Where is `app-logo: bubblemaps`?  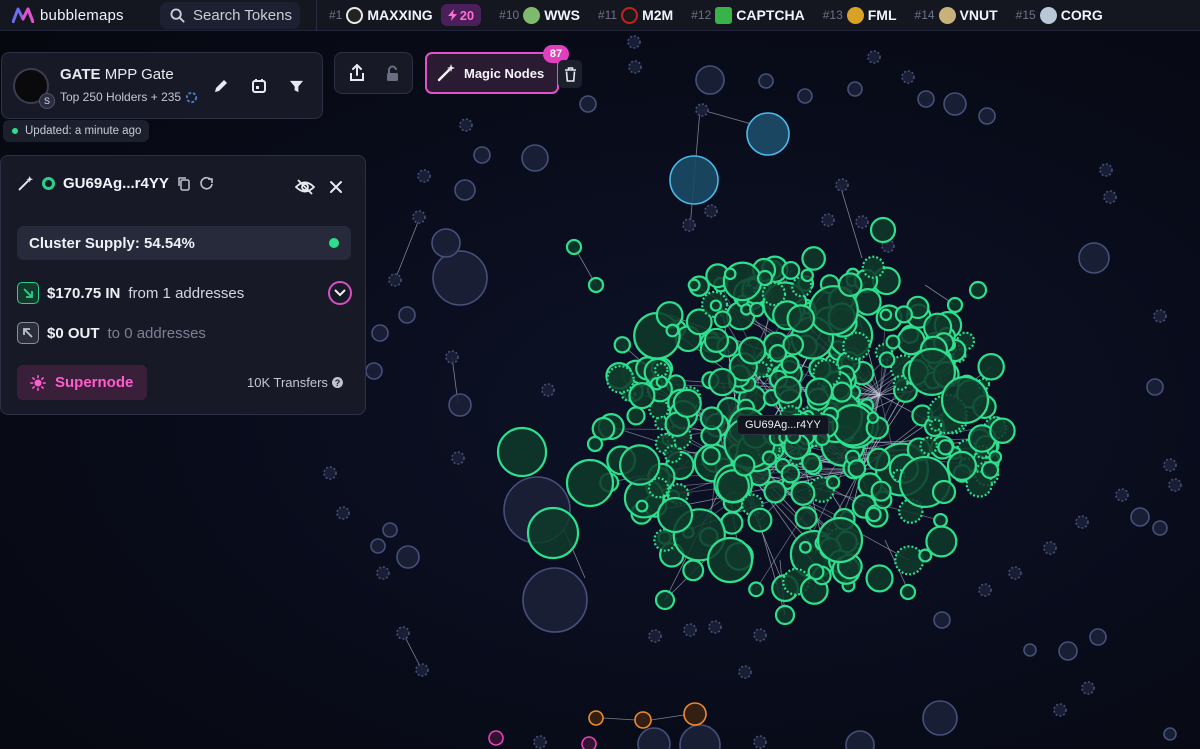
app-logo: bubblemaps is located at coordinates (77, 15).